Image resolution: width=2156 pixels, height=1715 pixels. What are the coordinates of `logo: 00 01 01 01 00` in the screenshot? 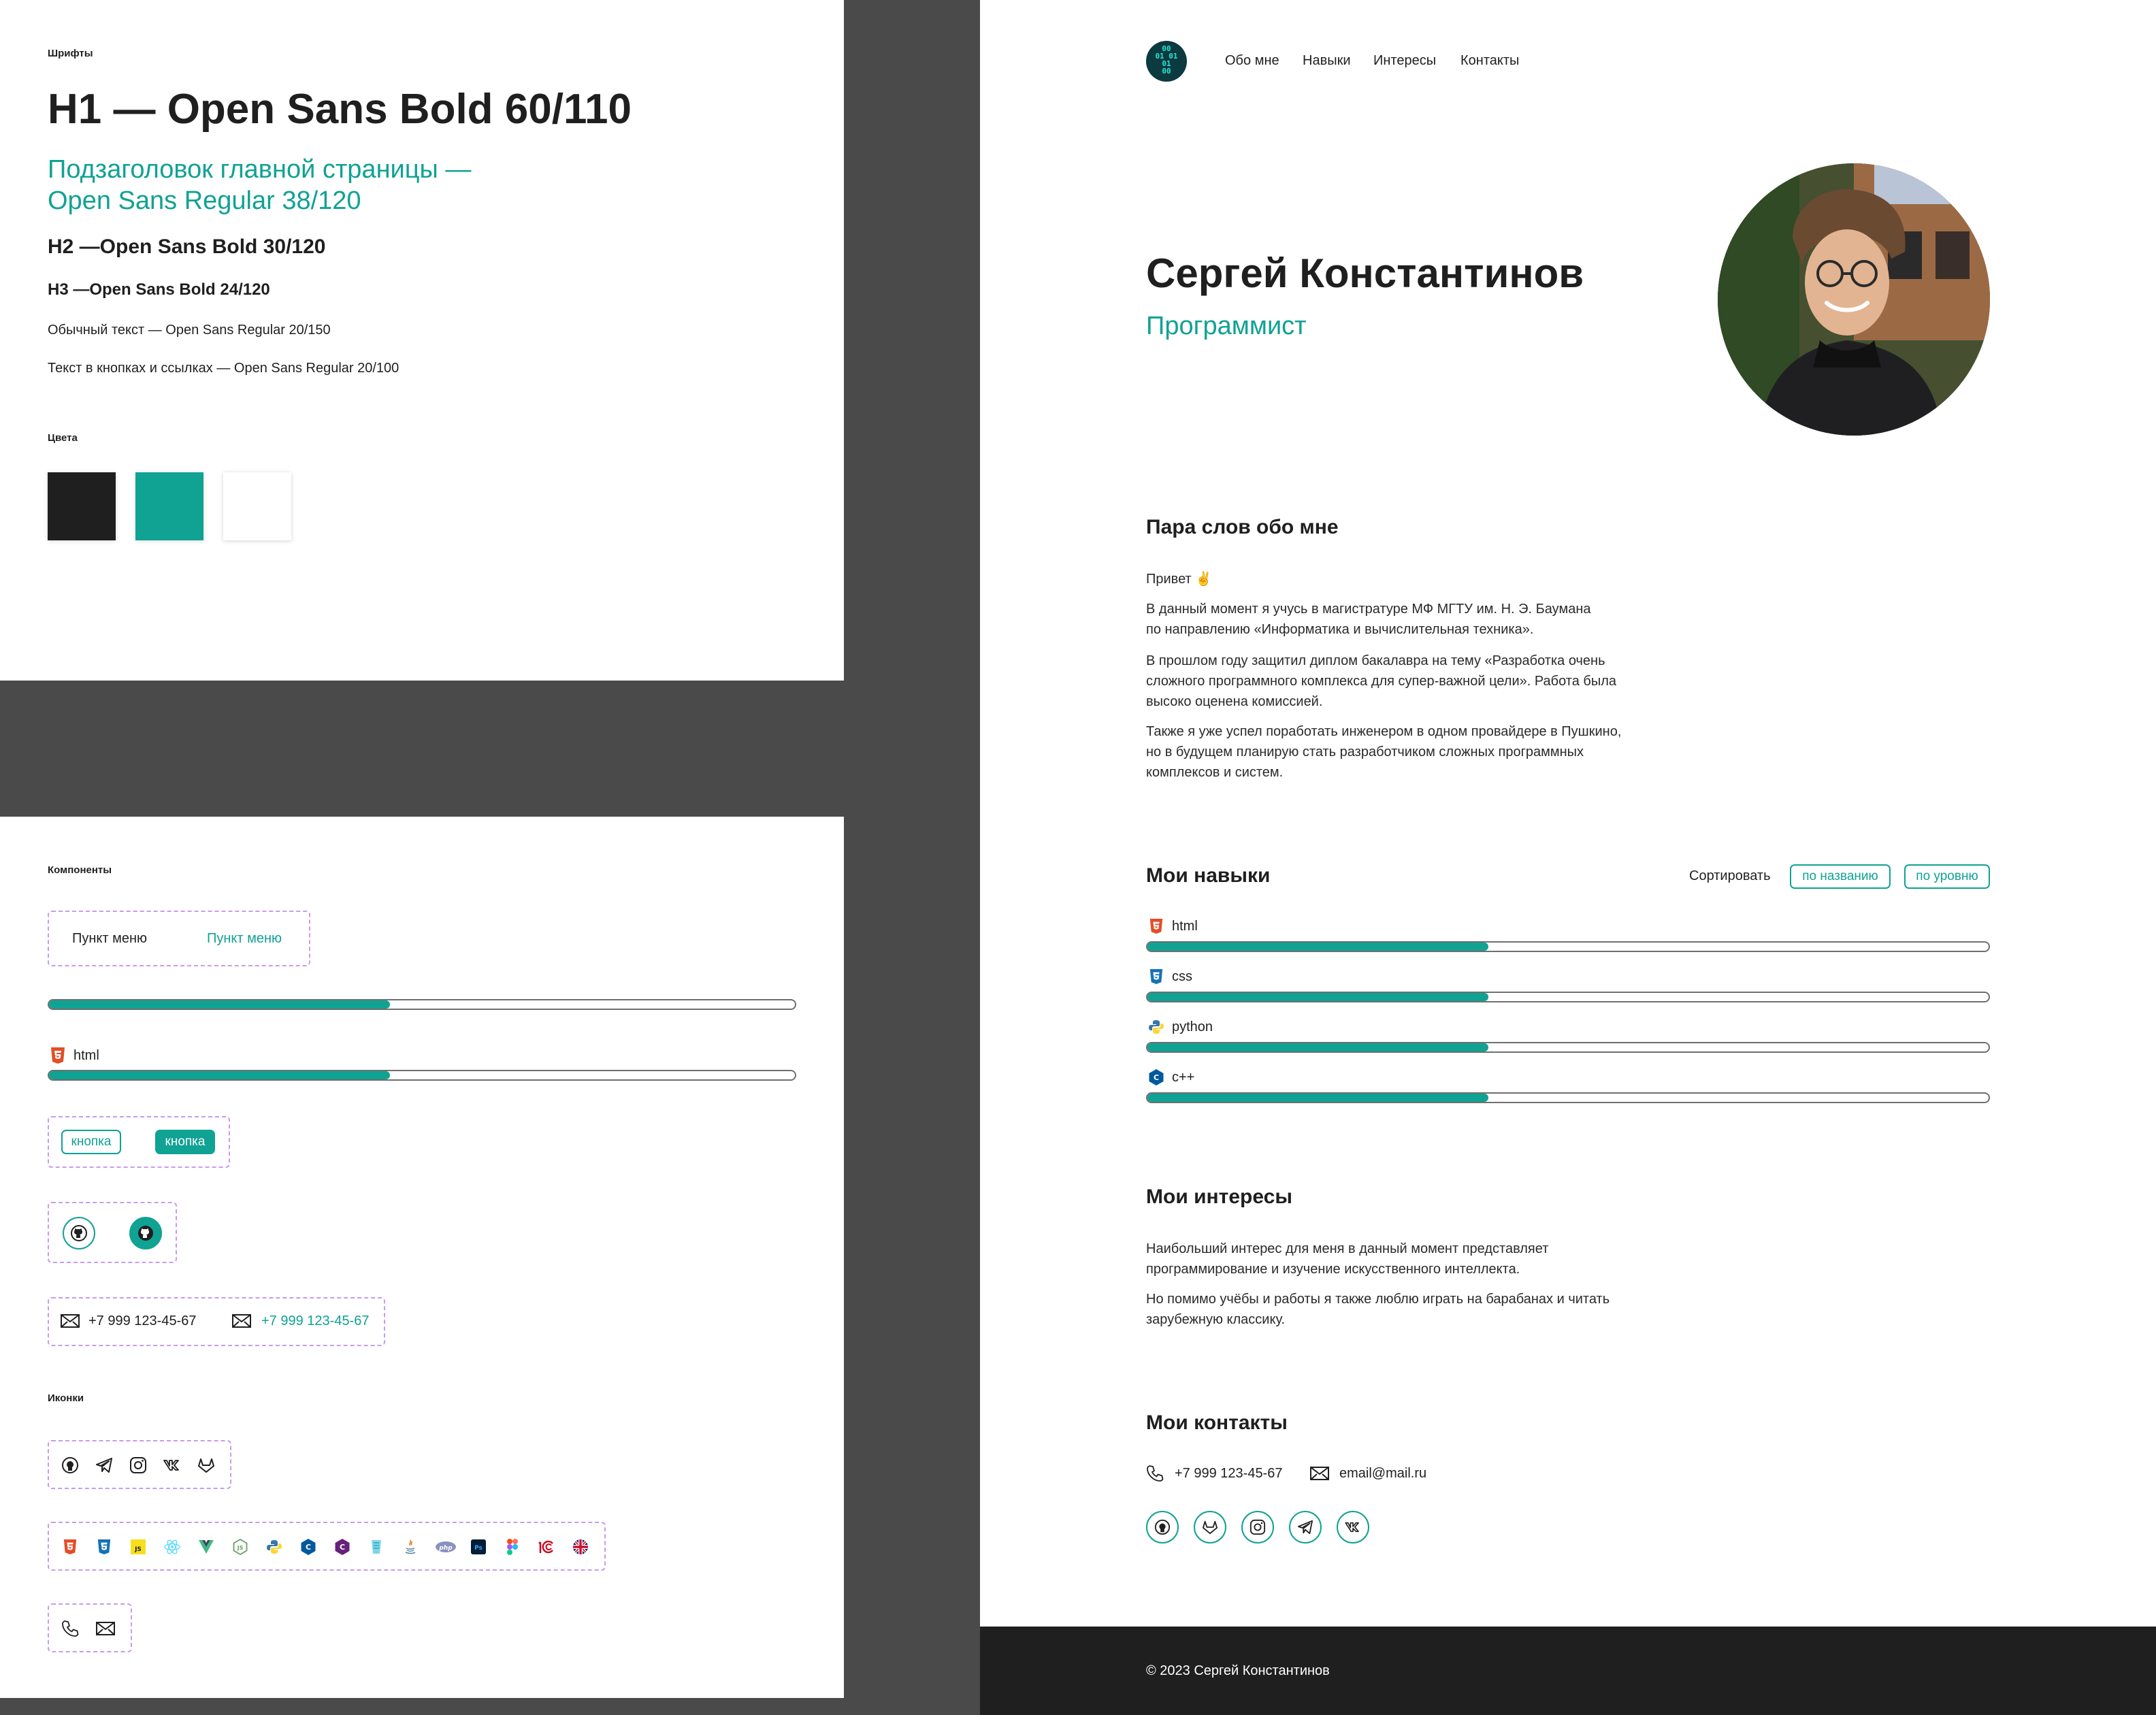 It's located at (1166, 61).